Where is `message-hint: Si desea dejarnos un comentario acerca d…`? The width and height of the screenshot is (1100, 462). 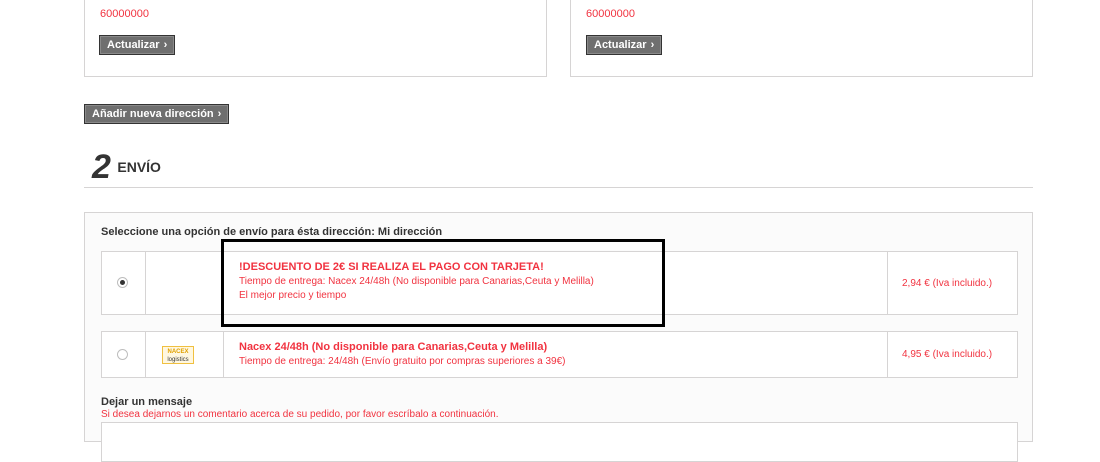 message-hint: Si desea dejarnos un comentario acerca d… is located at coordinates (300, 414).